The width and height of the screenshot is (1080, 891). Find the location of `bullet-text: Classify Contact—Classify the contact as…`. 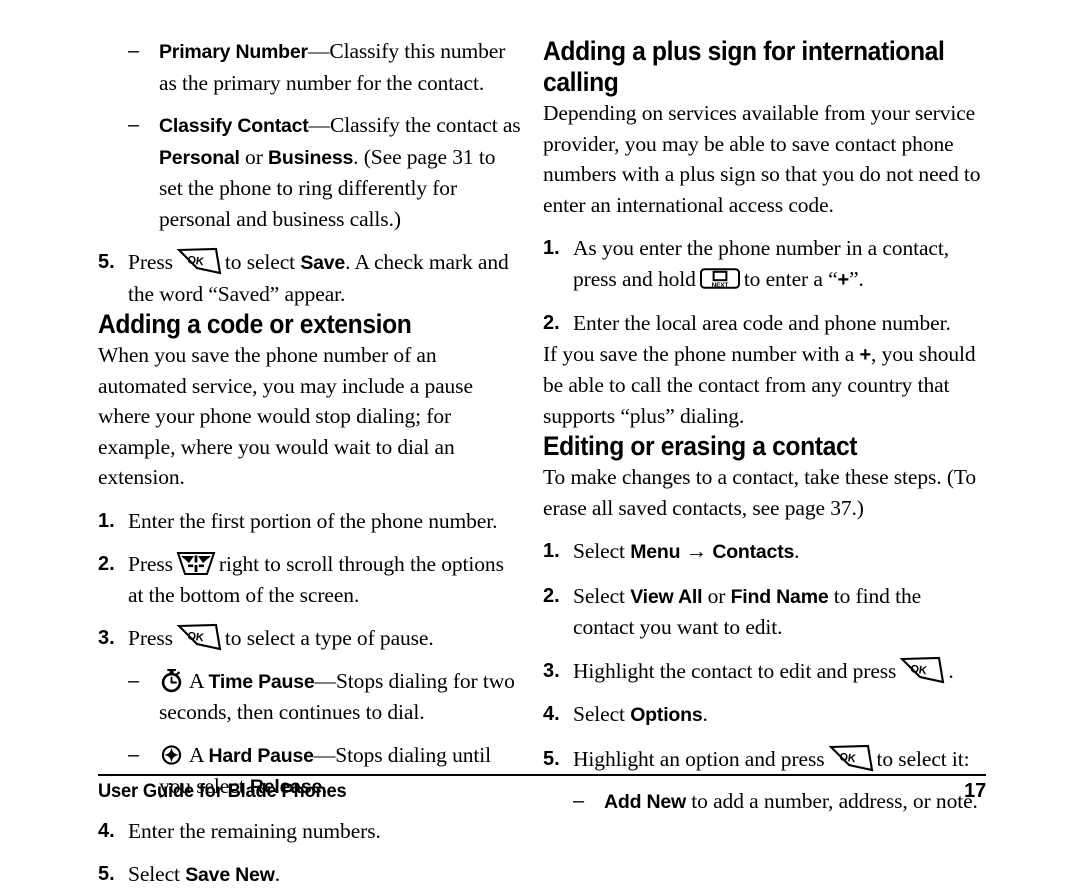

bullet-text: Classify Contact—Classify the contact as… is located at coordinates (341, 172).